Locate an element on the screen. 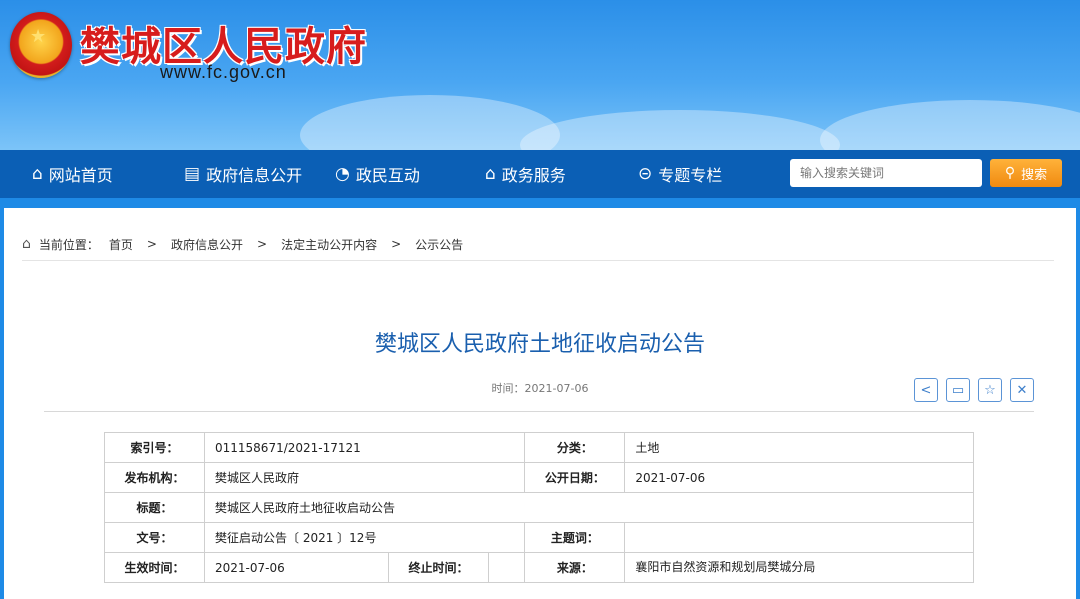  nav-label: 专题专栏 is located at coordinates (690, 175).